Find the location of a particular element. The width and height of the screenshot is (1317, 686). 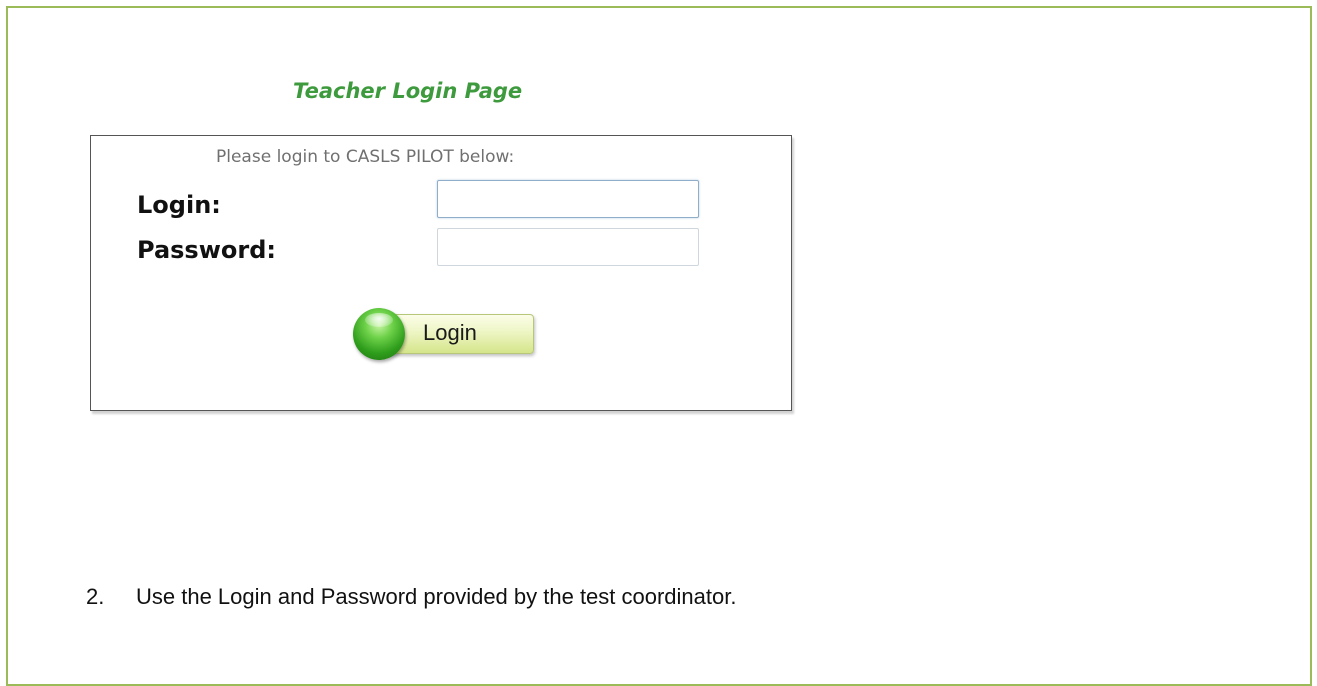

login-prompt: Please login to CASLS PILOT below: is located at coordinates (365, 157).